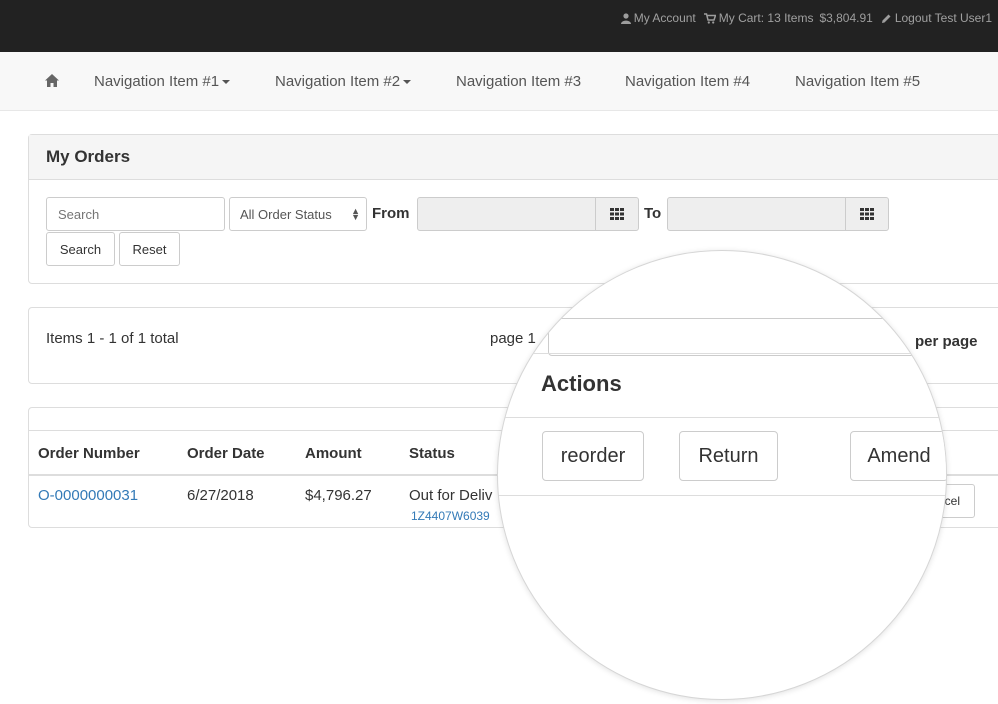  I want to click on order-number-link: O-0000000031, so click(88, 495).